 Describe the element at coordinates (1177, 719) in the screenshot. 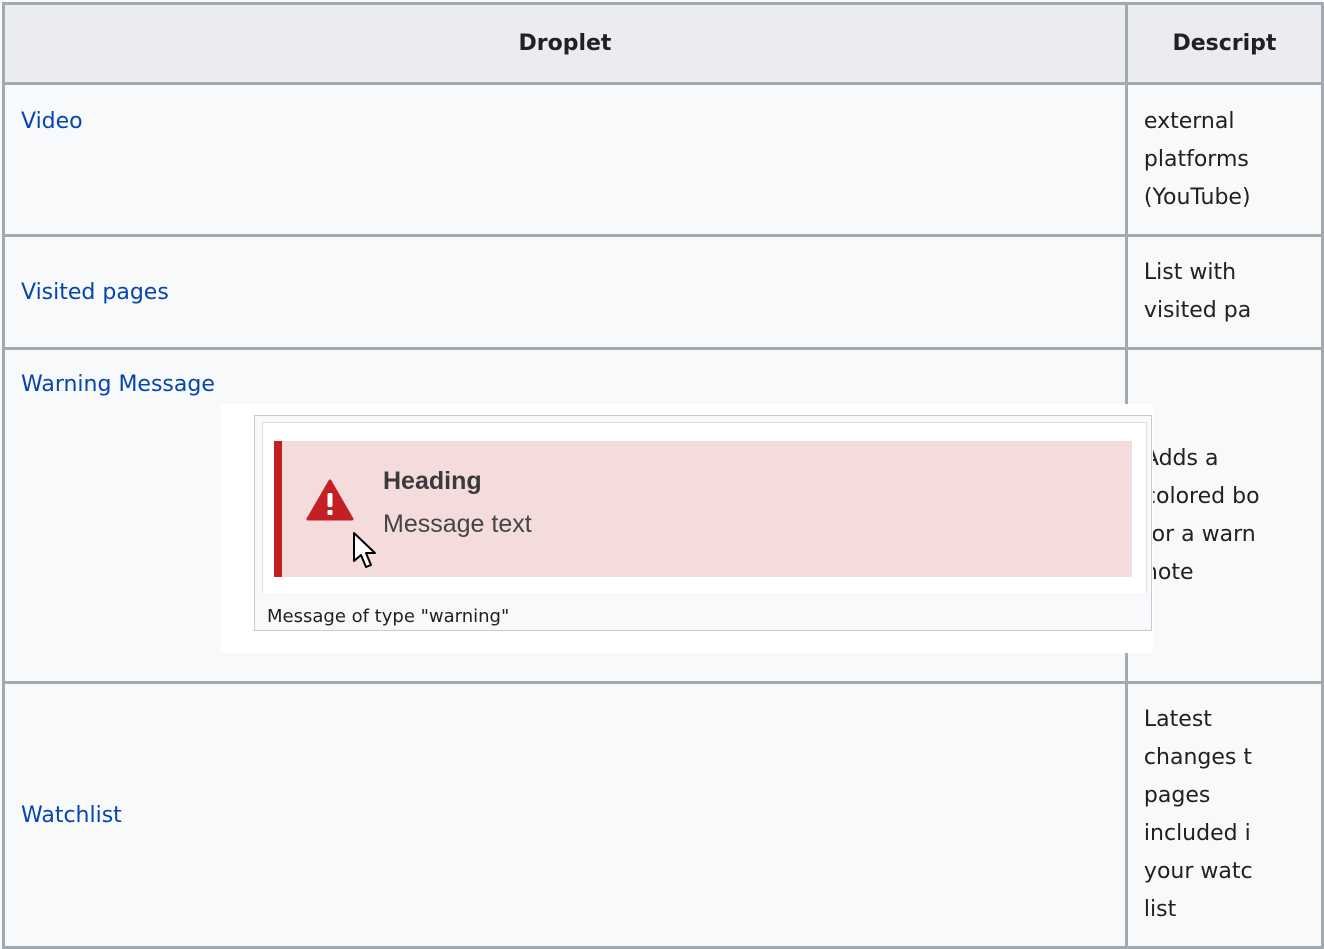

I see `description-line: Latest` at that location.